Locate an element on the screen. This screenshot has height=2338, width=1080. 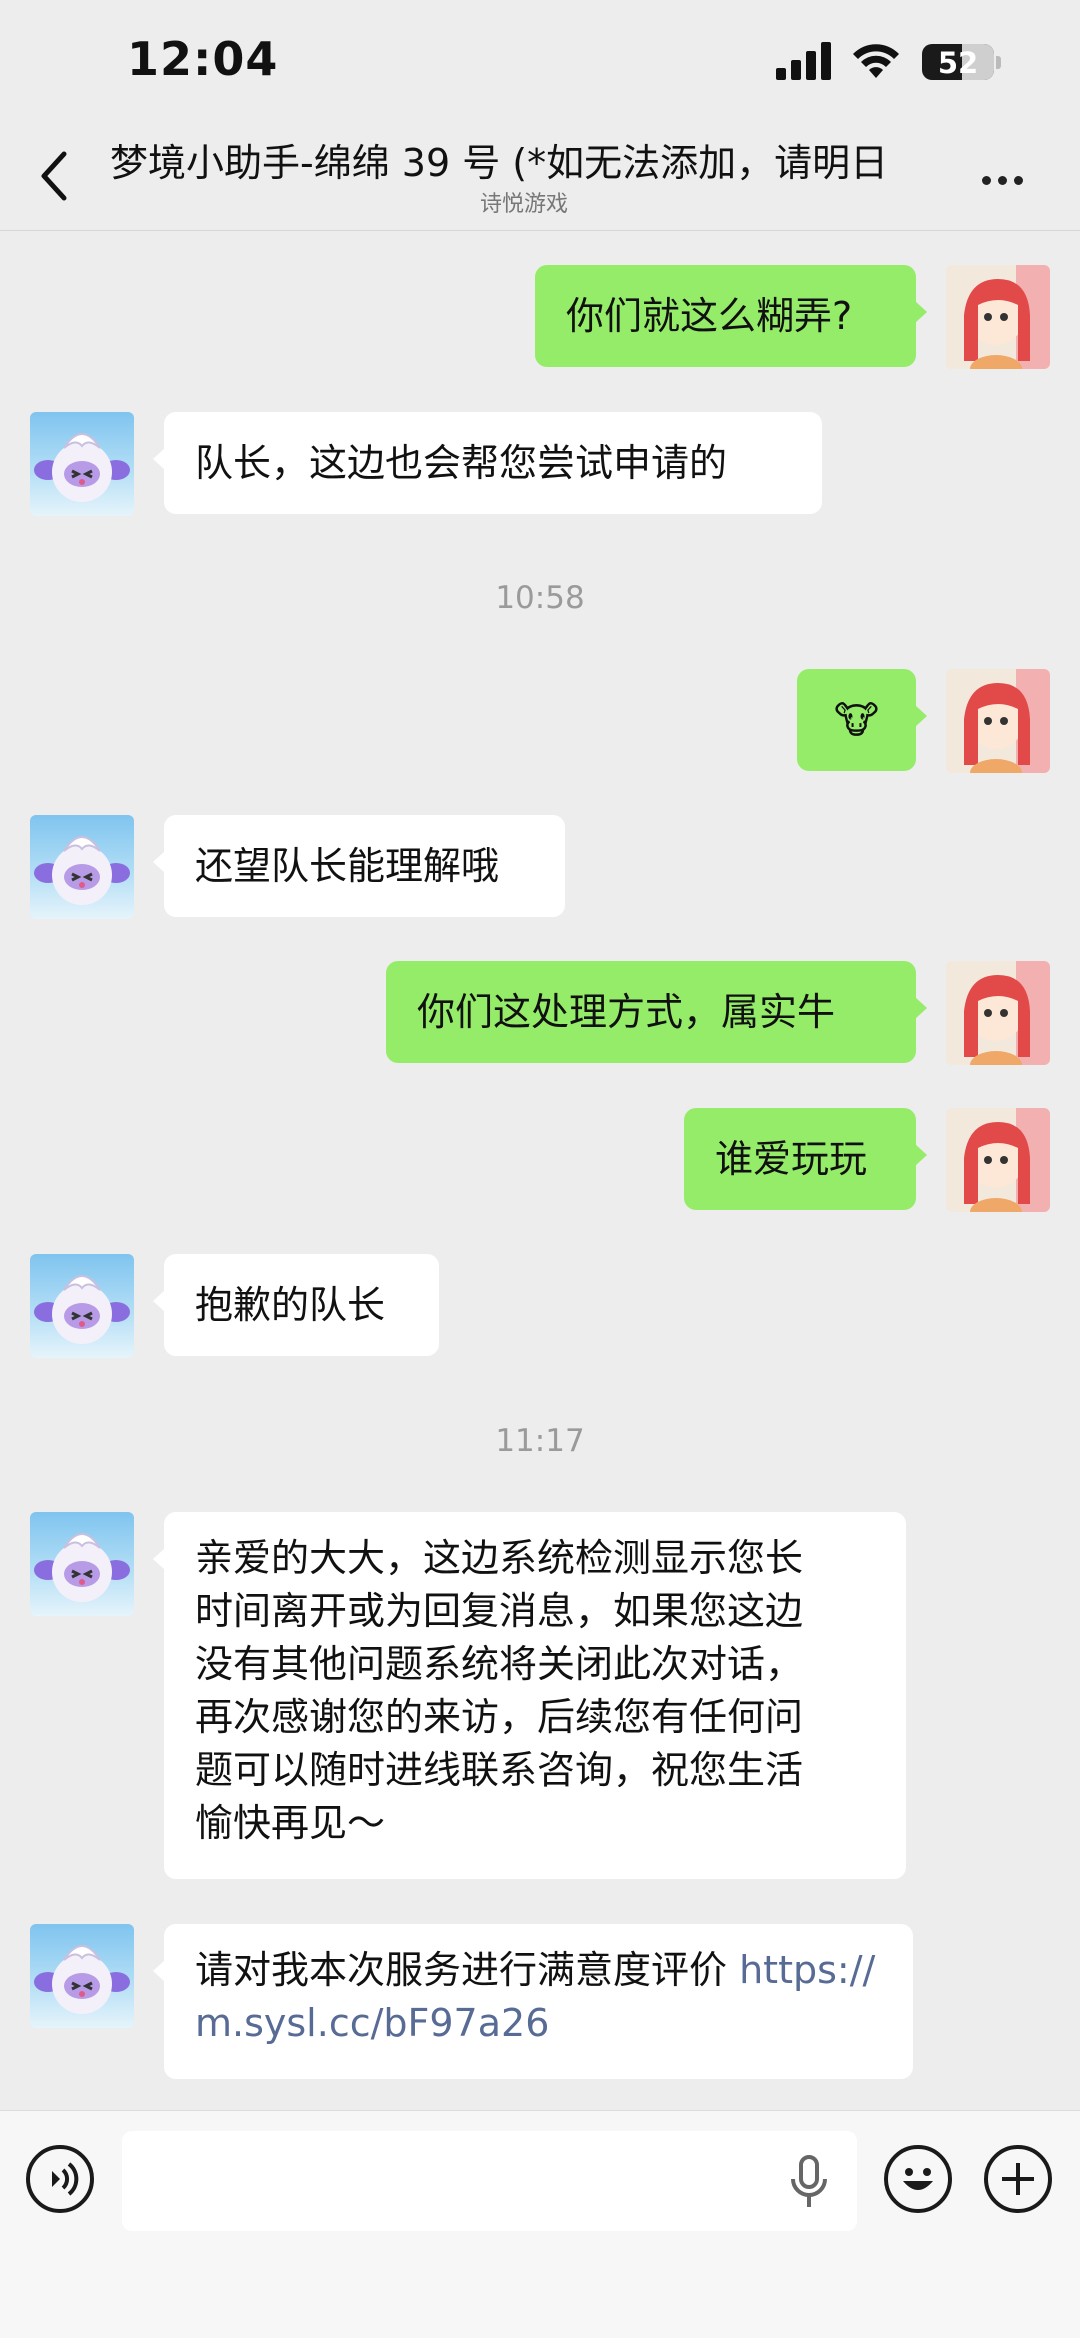
more-icon is located at coordinates (1007, 177).